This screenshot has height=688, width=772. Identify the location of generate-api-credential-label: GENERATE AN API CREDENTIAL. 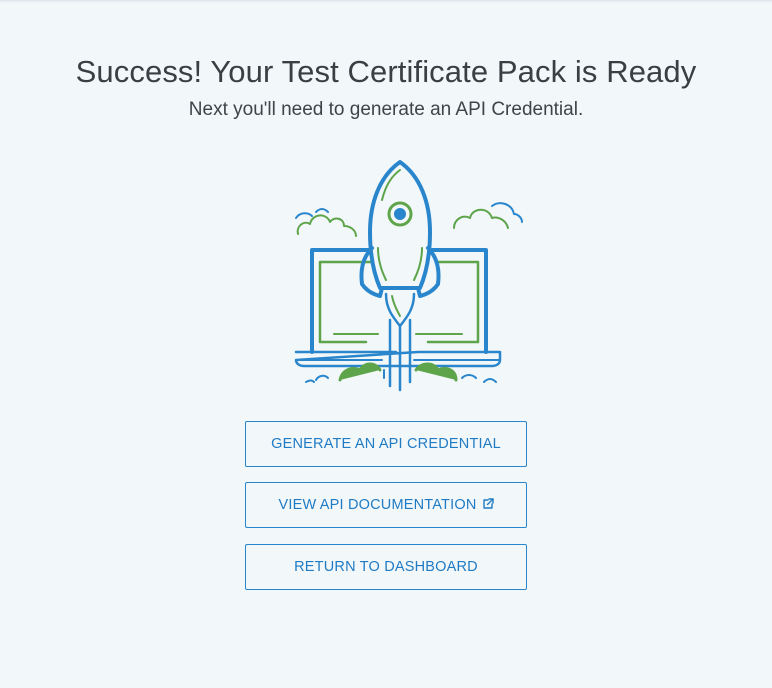
(386, 444).